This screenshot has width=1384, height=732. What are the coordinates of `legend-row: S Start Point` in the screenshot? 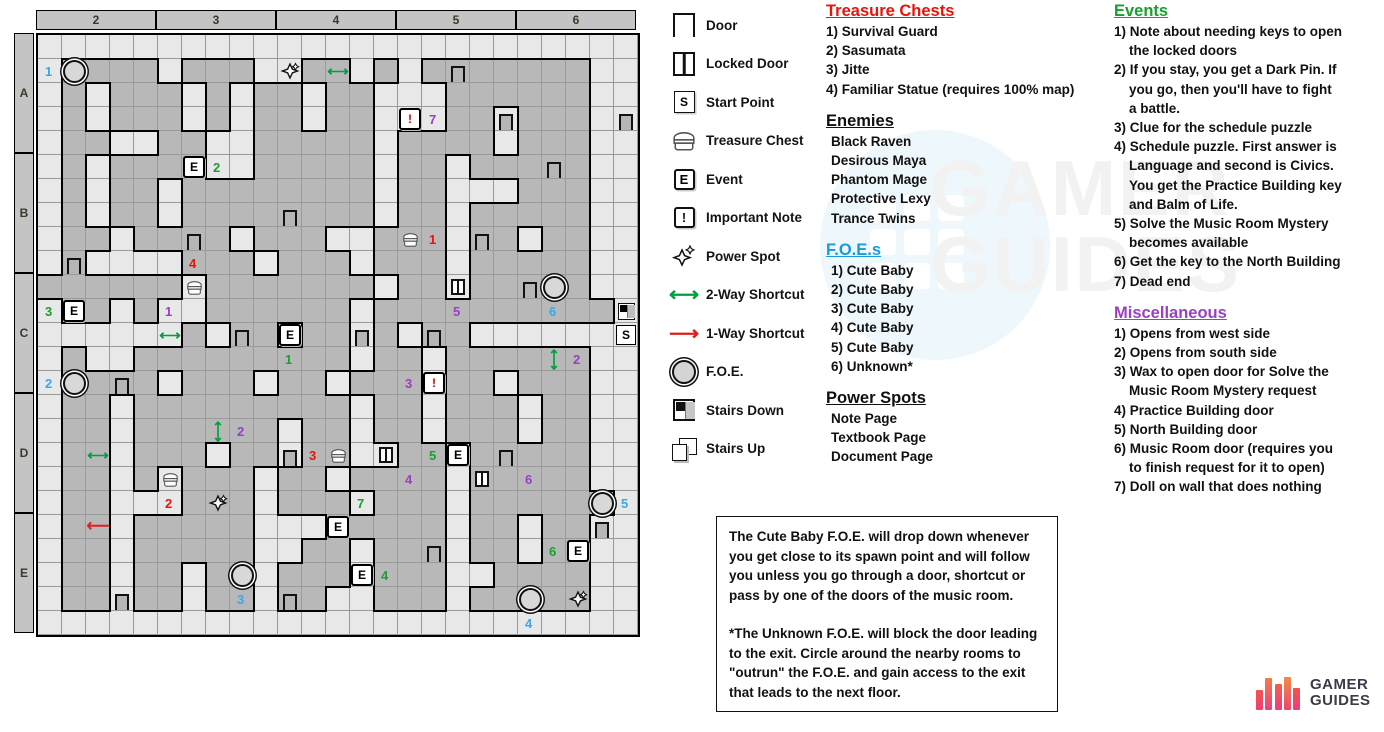 It's located at (757, 102).